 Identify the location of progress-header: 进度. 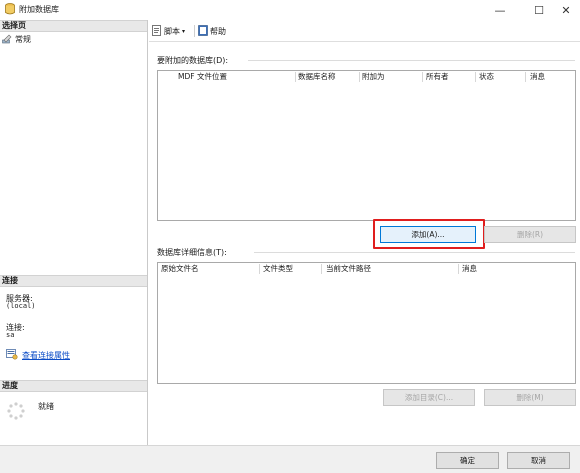
(73, 386).